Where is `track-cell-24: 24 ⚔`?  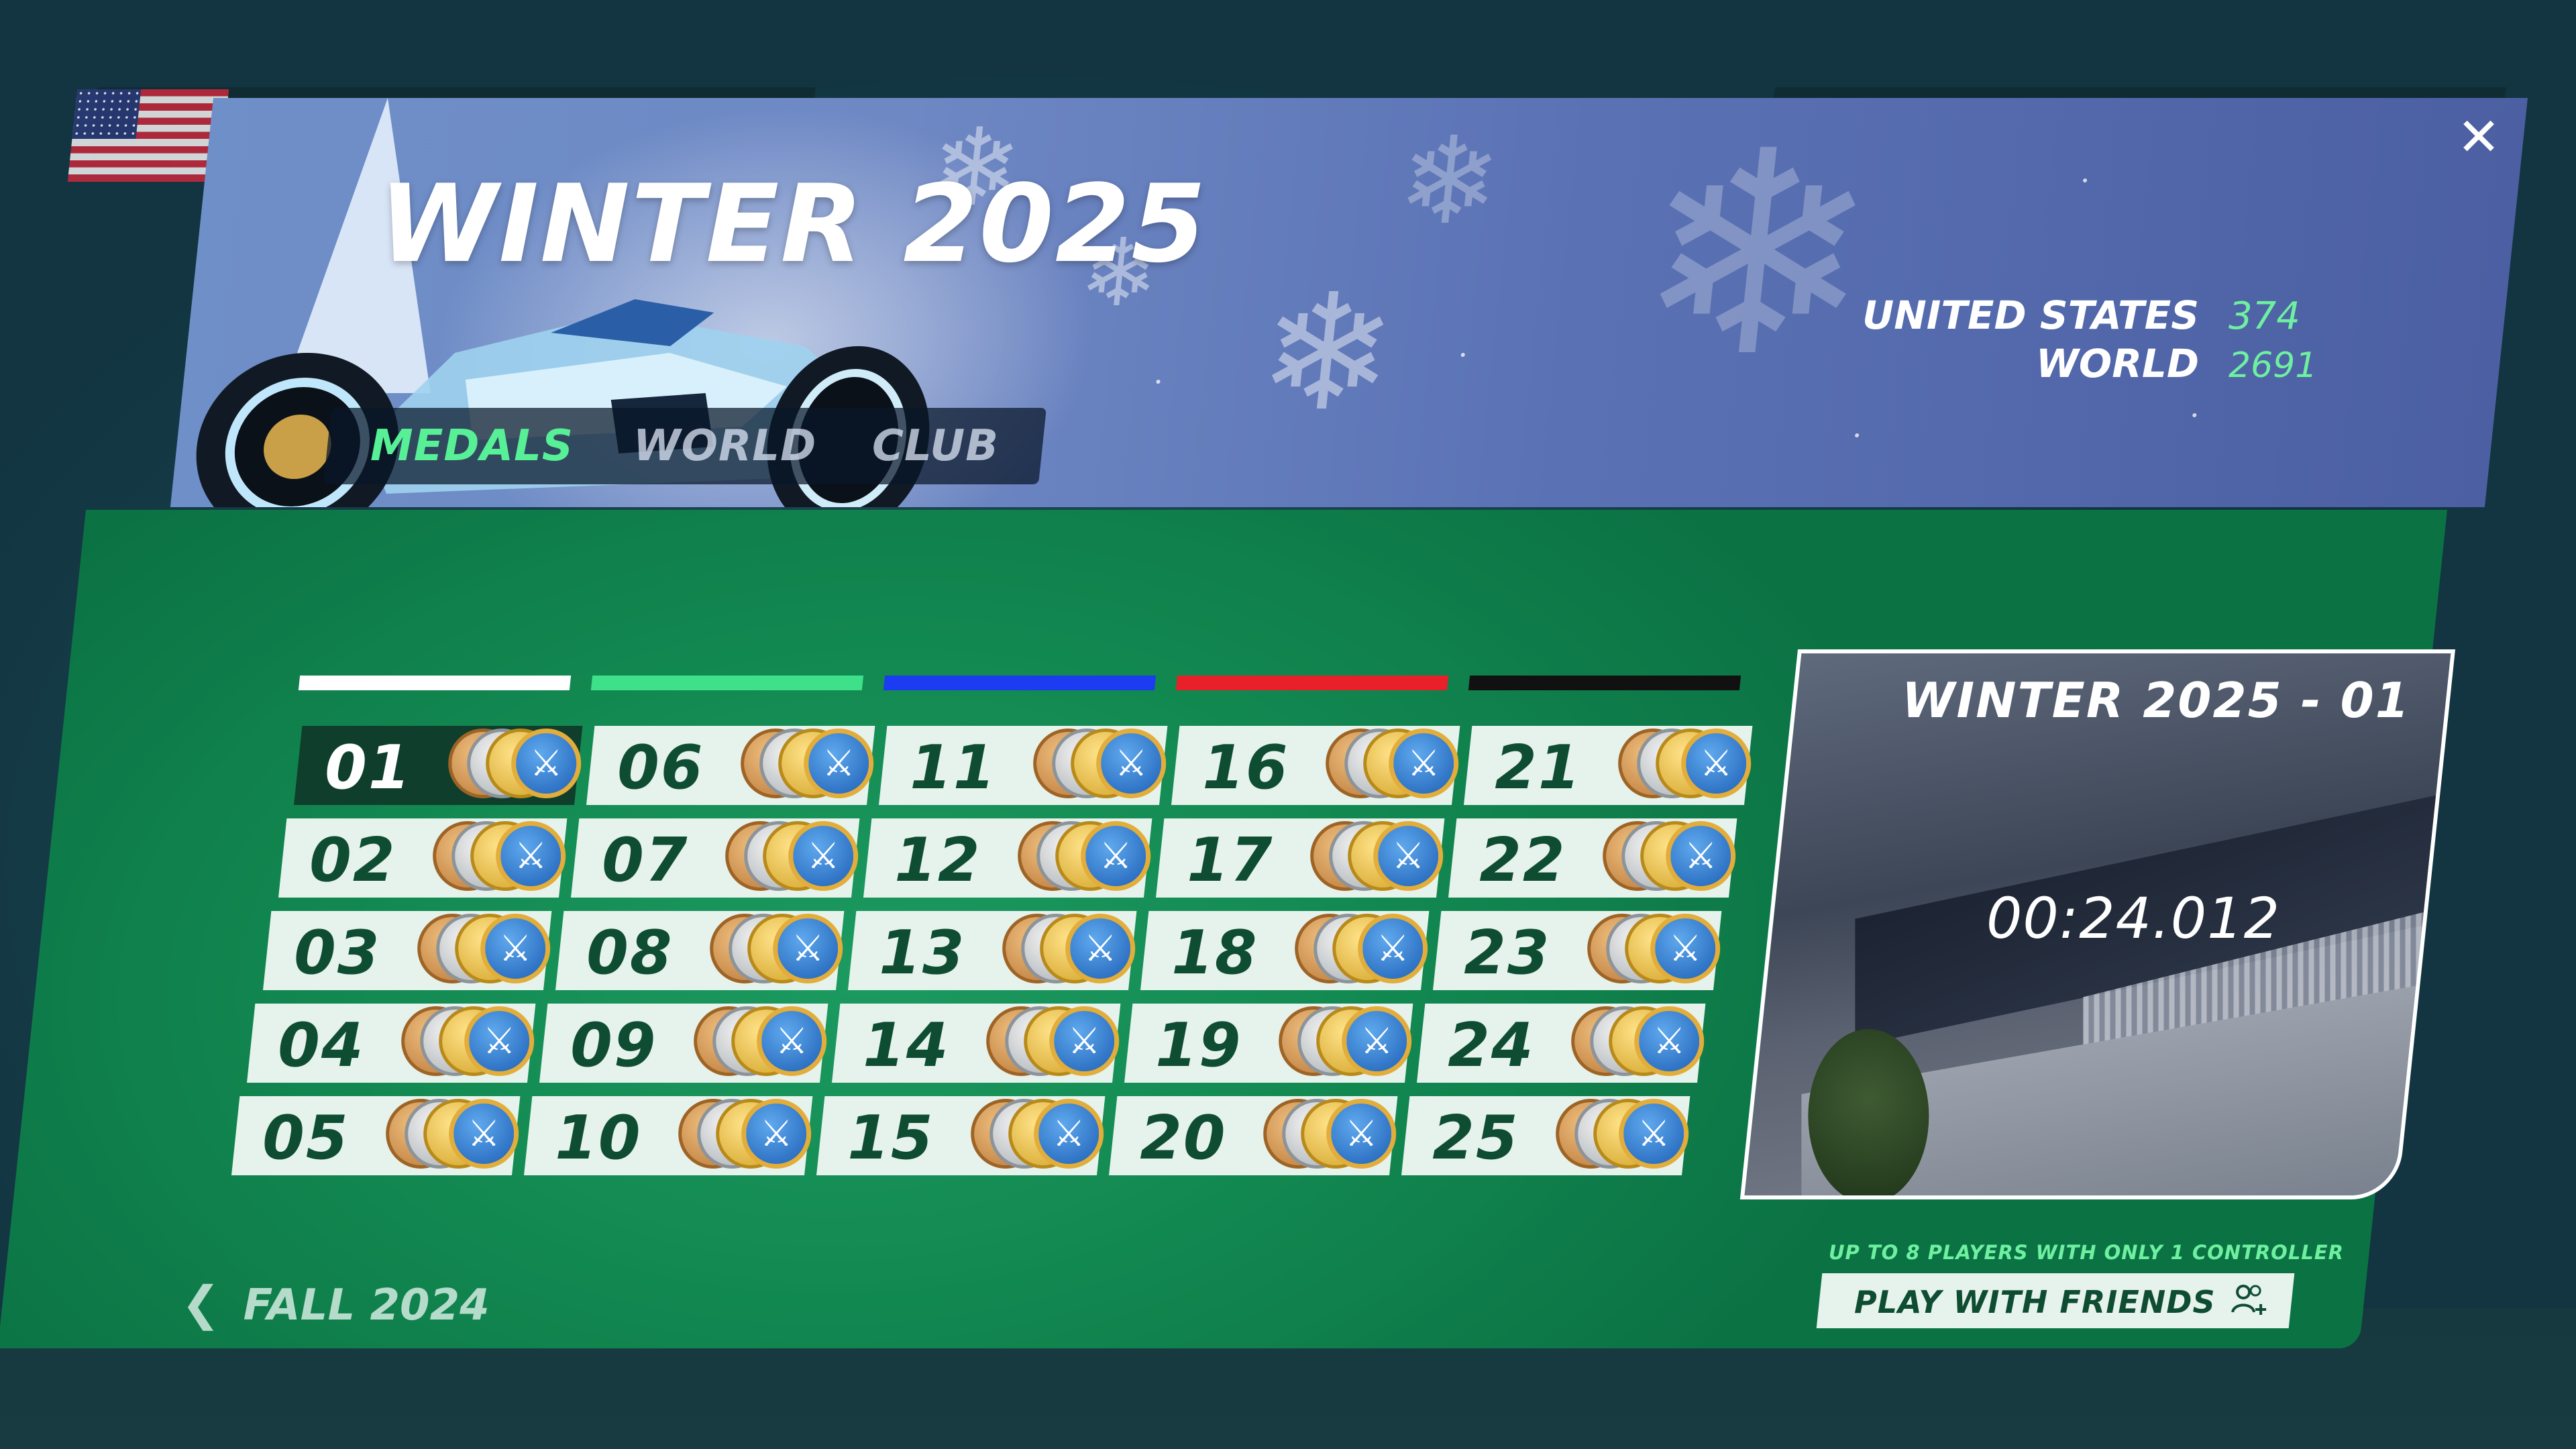 track-cell-24: 24 ⚔ is located at coordinates (1561, 1043).